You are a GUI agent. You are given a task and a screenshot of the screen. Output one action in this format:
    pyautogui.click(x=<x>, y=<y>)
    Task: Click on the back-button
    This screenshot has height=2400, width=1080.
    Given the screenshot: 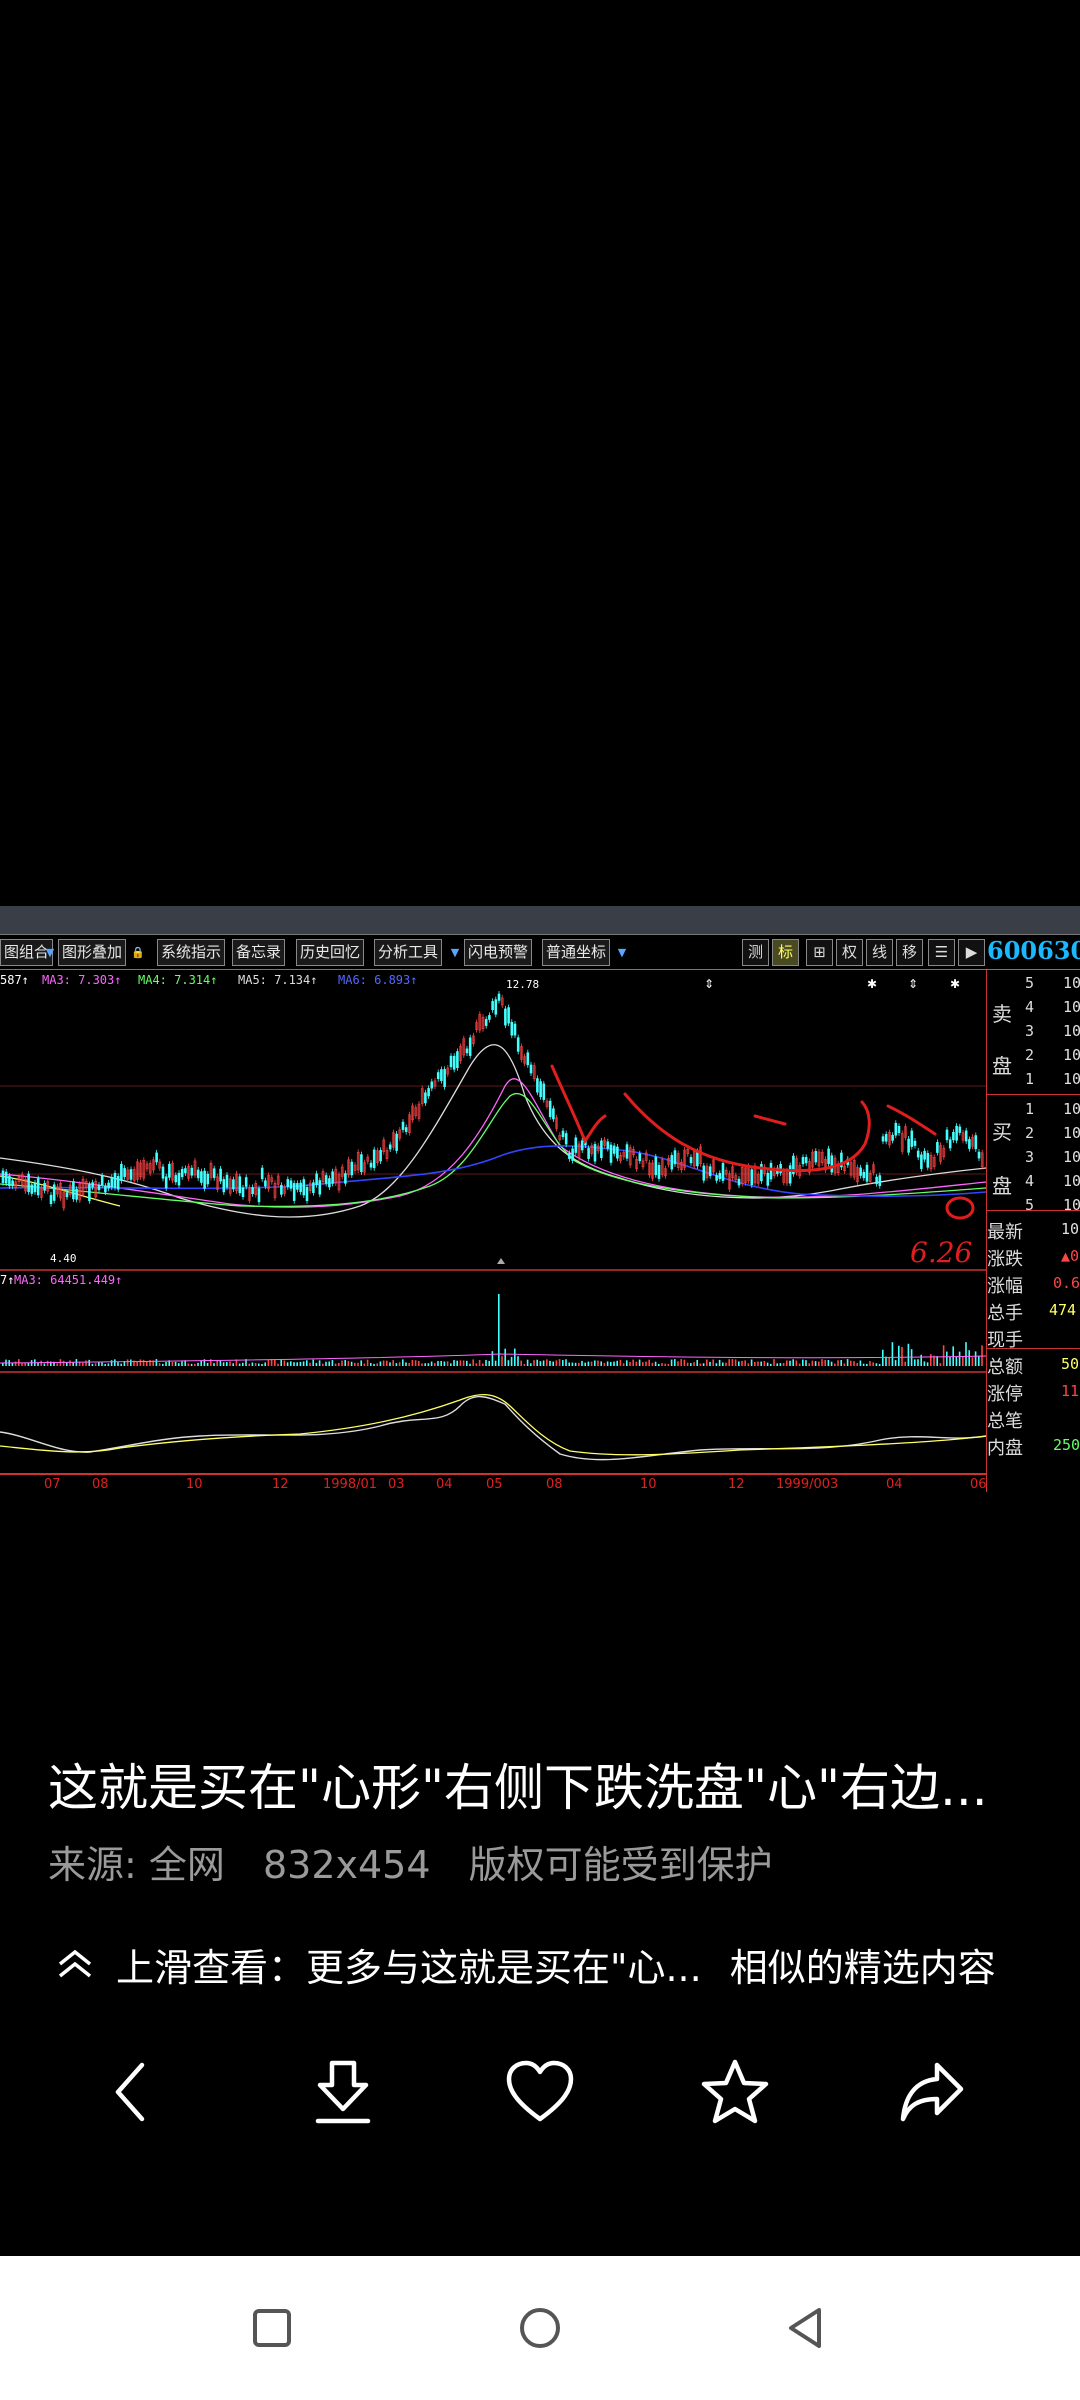 What is the action you would take?
    pyautogui.click(x=132, y=2092)
    